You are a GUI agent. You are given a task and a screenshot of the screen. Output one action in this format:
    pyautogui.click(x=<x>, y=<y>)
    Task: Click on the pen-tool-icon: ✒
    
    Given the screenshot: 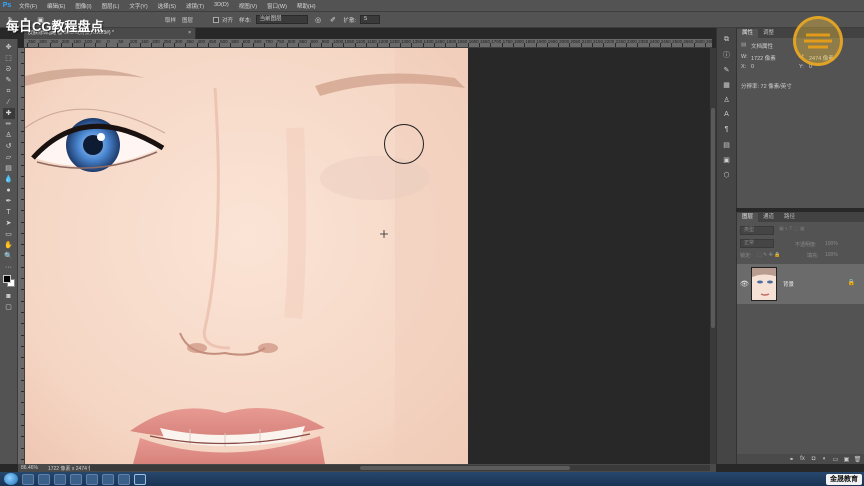 What is the action you would take?
    pyautogui.click(x=9, y=201)
    